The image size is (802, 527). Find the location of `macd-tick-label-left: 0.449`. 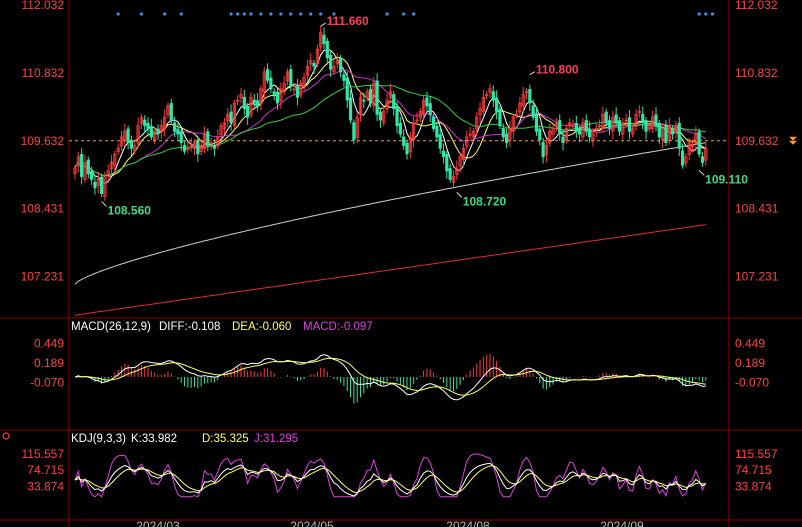

macd-tick-label-left: 0.449 is located at coordinates (49, 343).